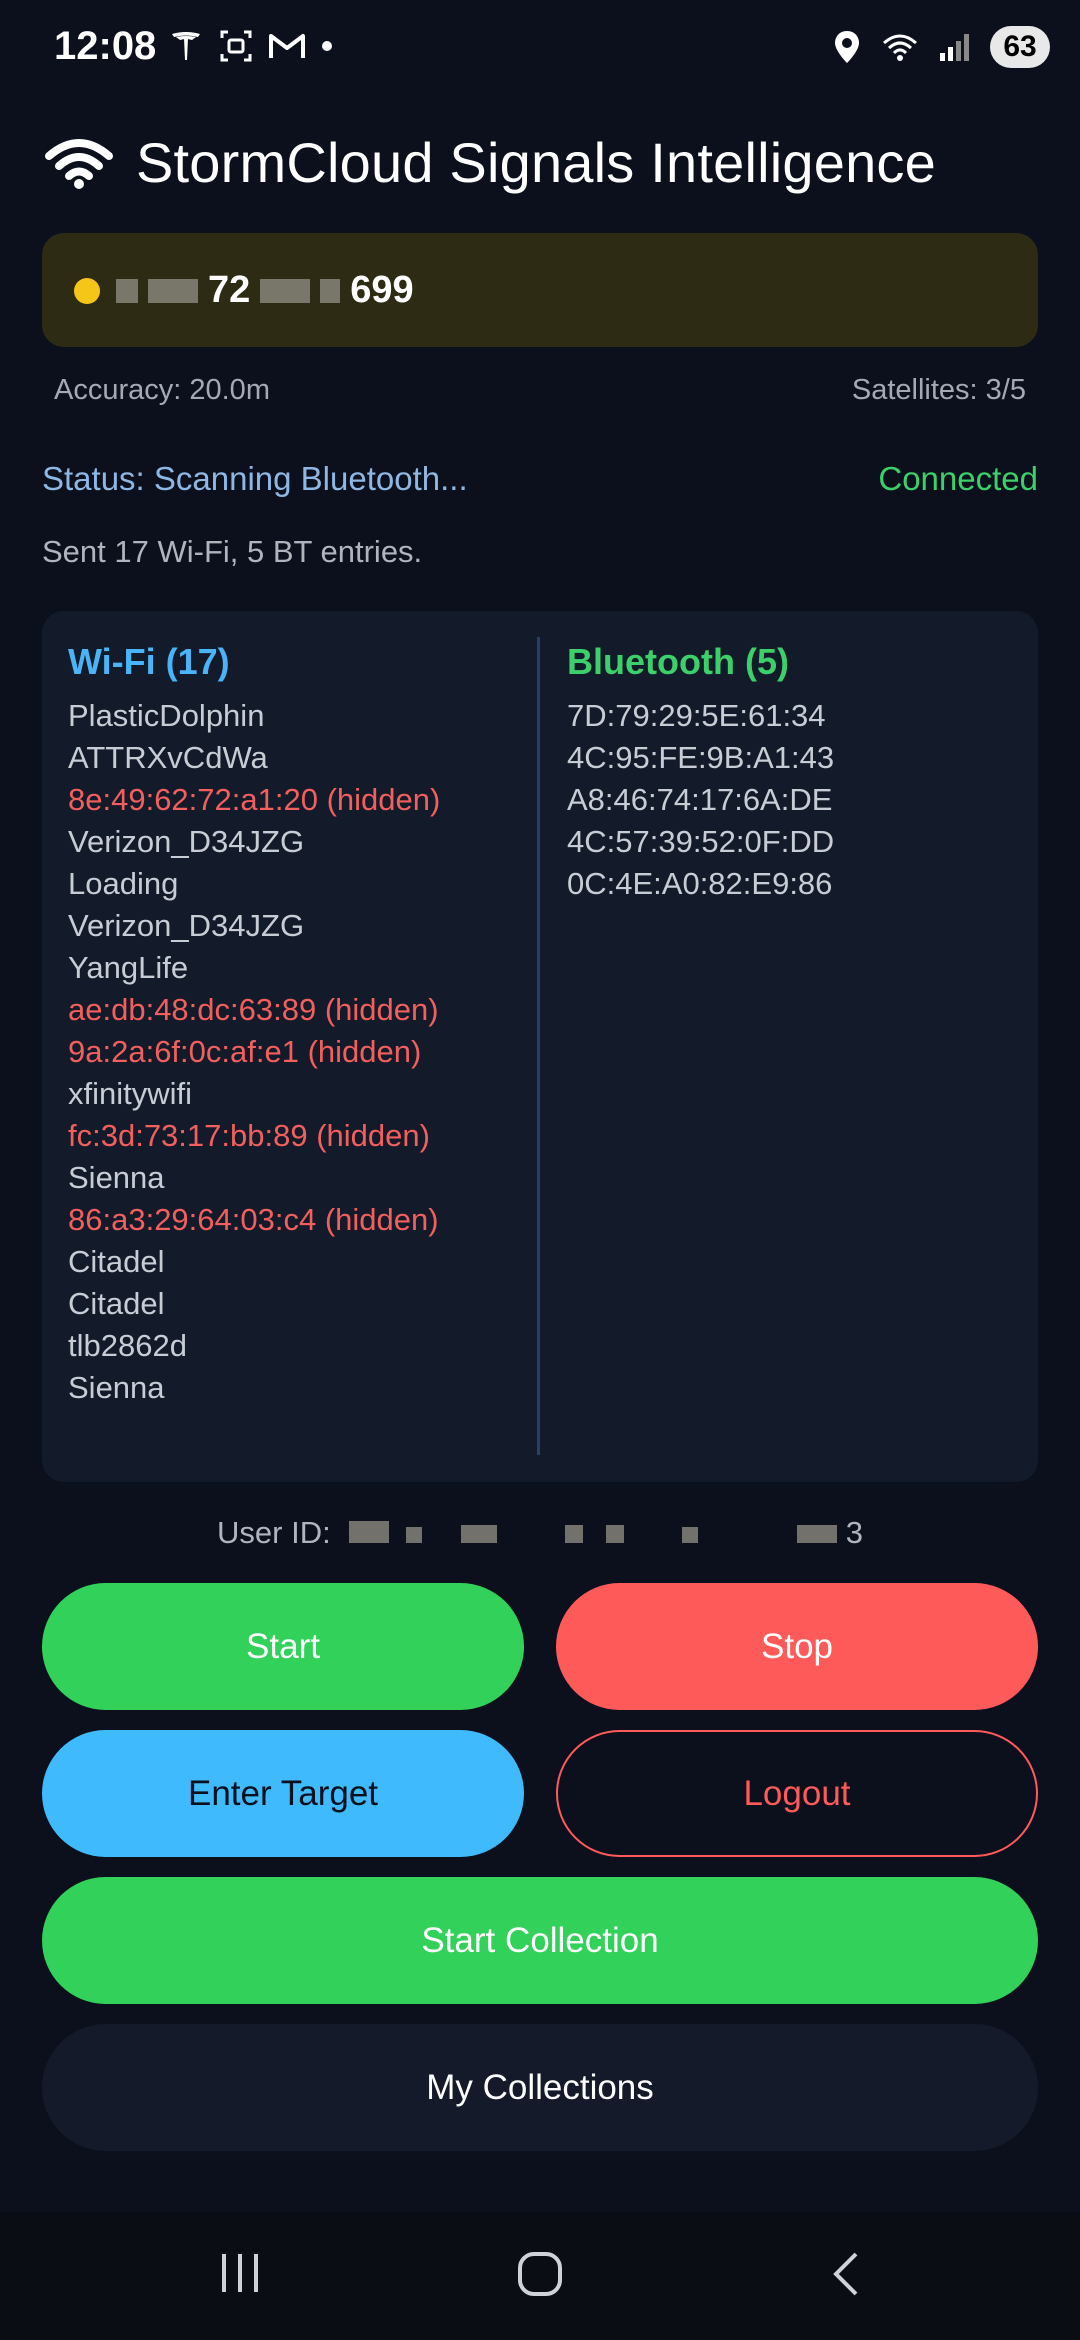 The image size is (1080, 2340). I want to click on location-icon, so click(847, 47).